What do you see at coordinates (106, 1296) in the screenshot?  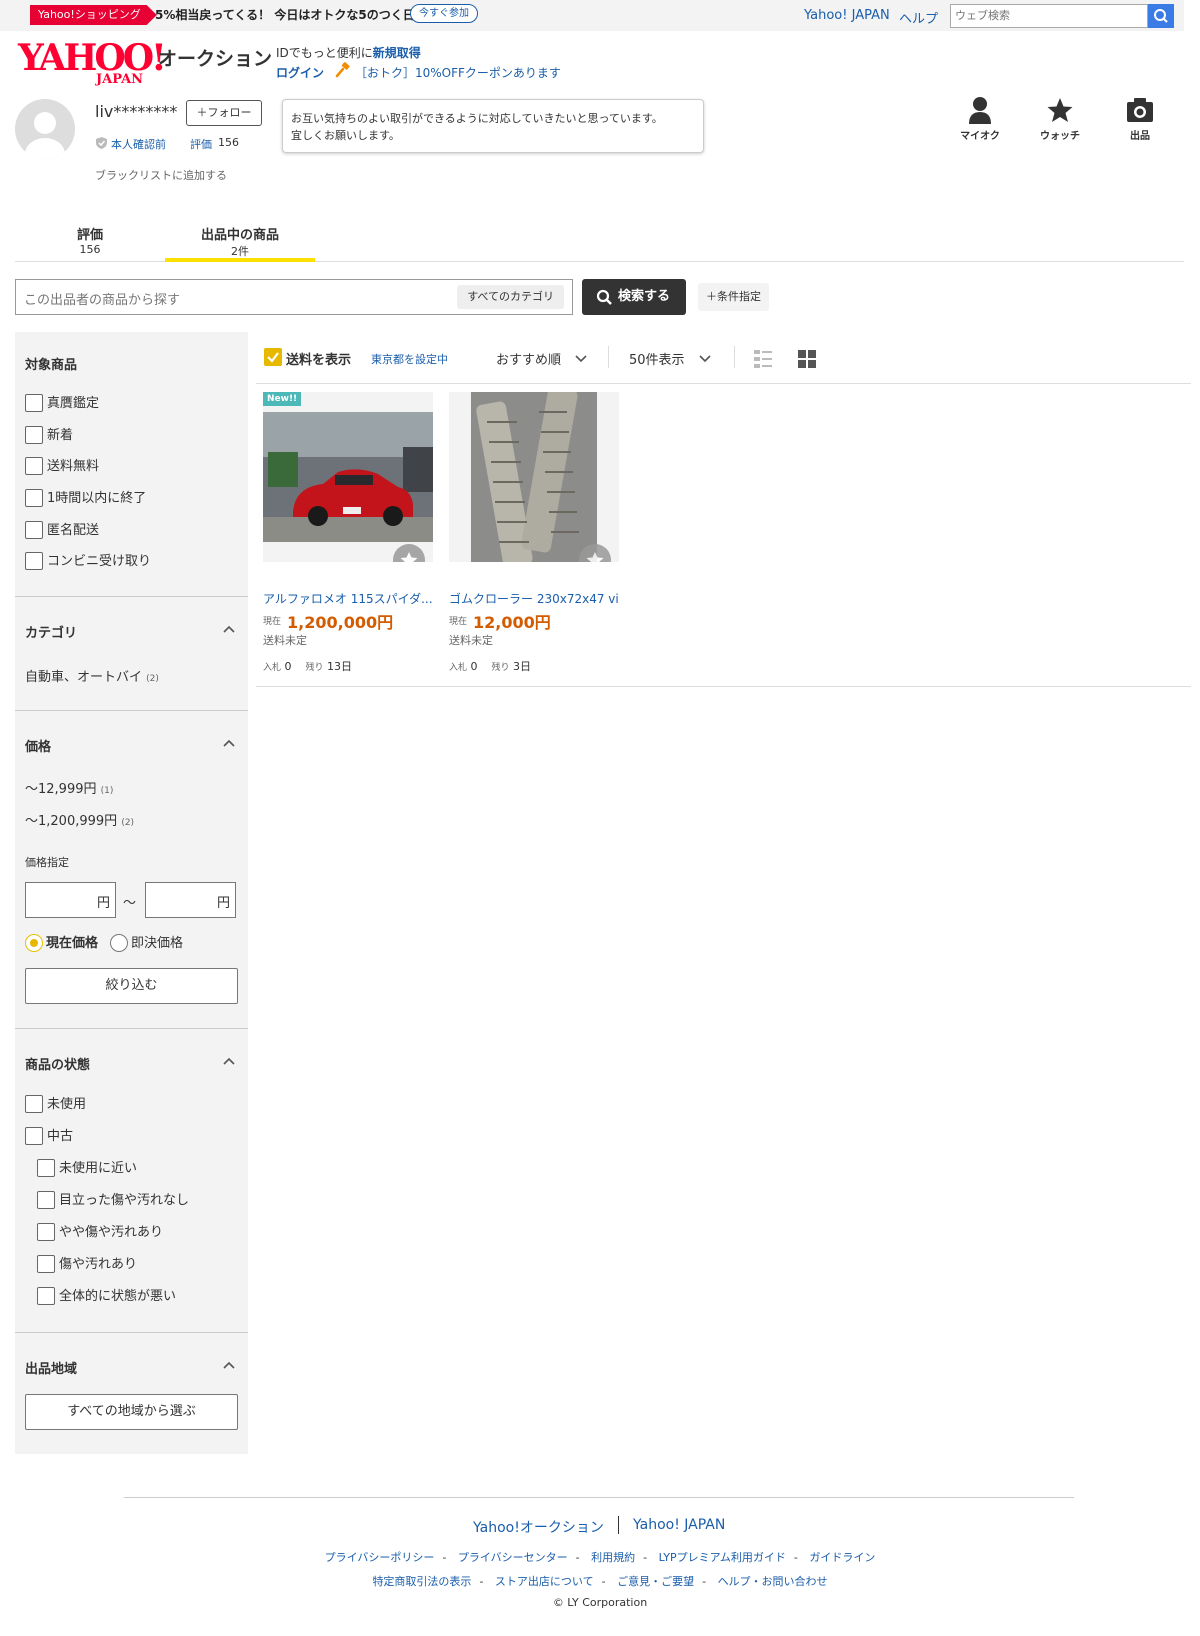 I see `filter-condition-poor: 全体的に状態が悪い` at bounding box center [106, 1296].